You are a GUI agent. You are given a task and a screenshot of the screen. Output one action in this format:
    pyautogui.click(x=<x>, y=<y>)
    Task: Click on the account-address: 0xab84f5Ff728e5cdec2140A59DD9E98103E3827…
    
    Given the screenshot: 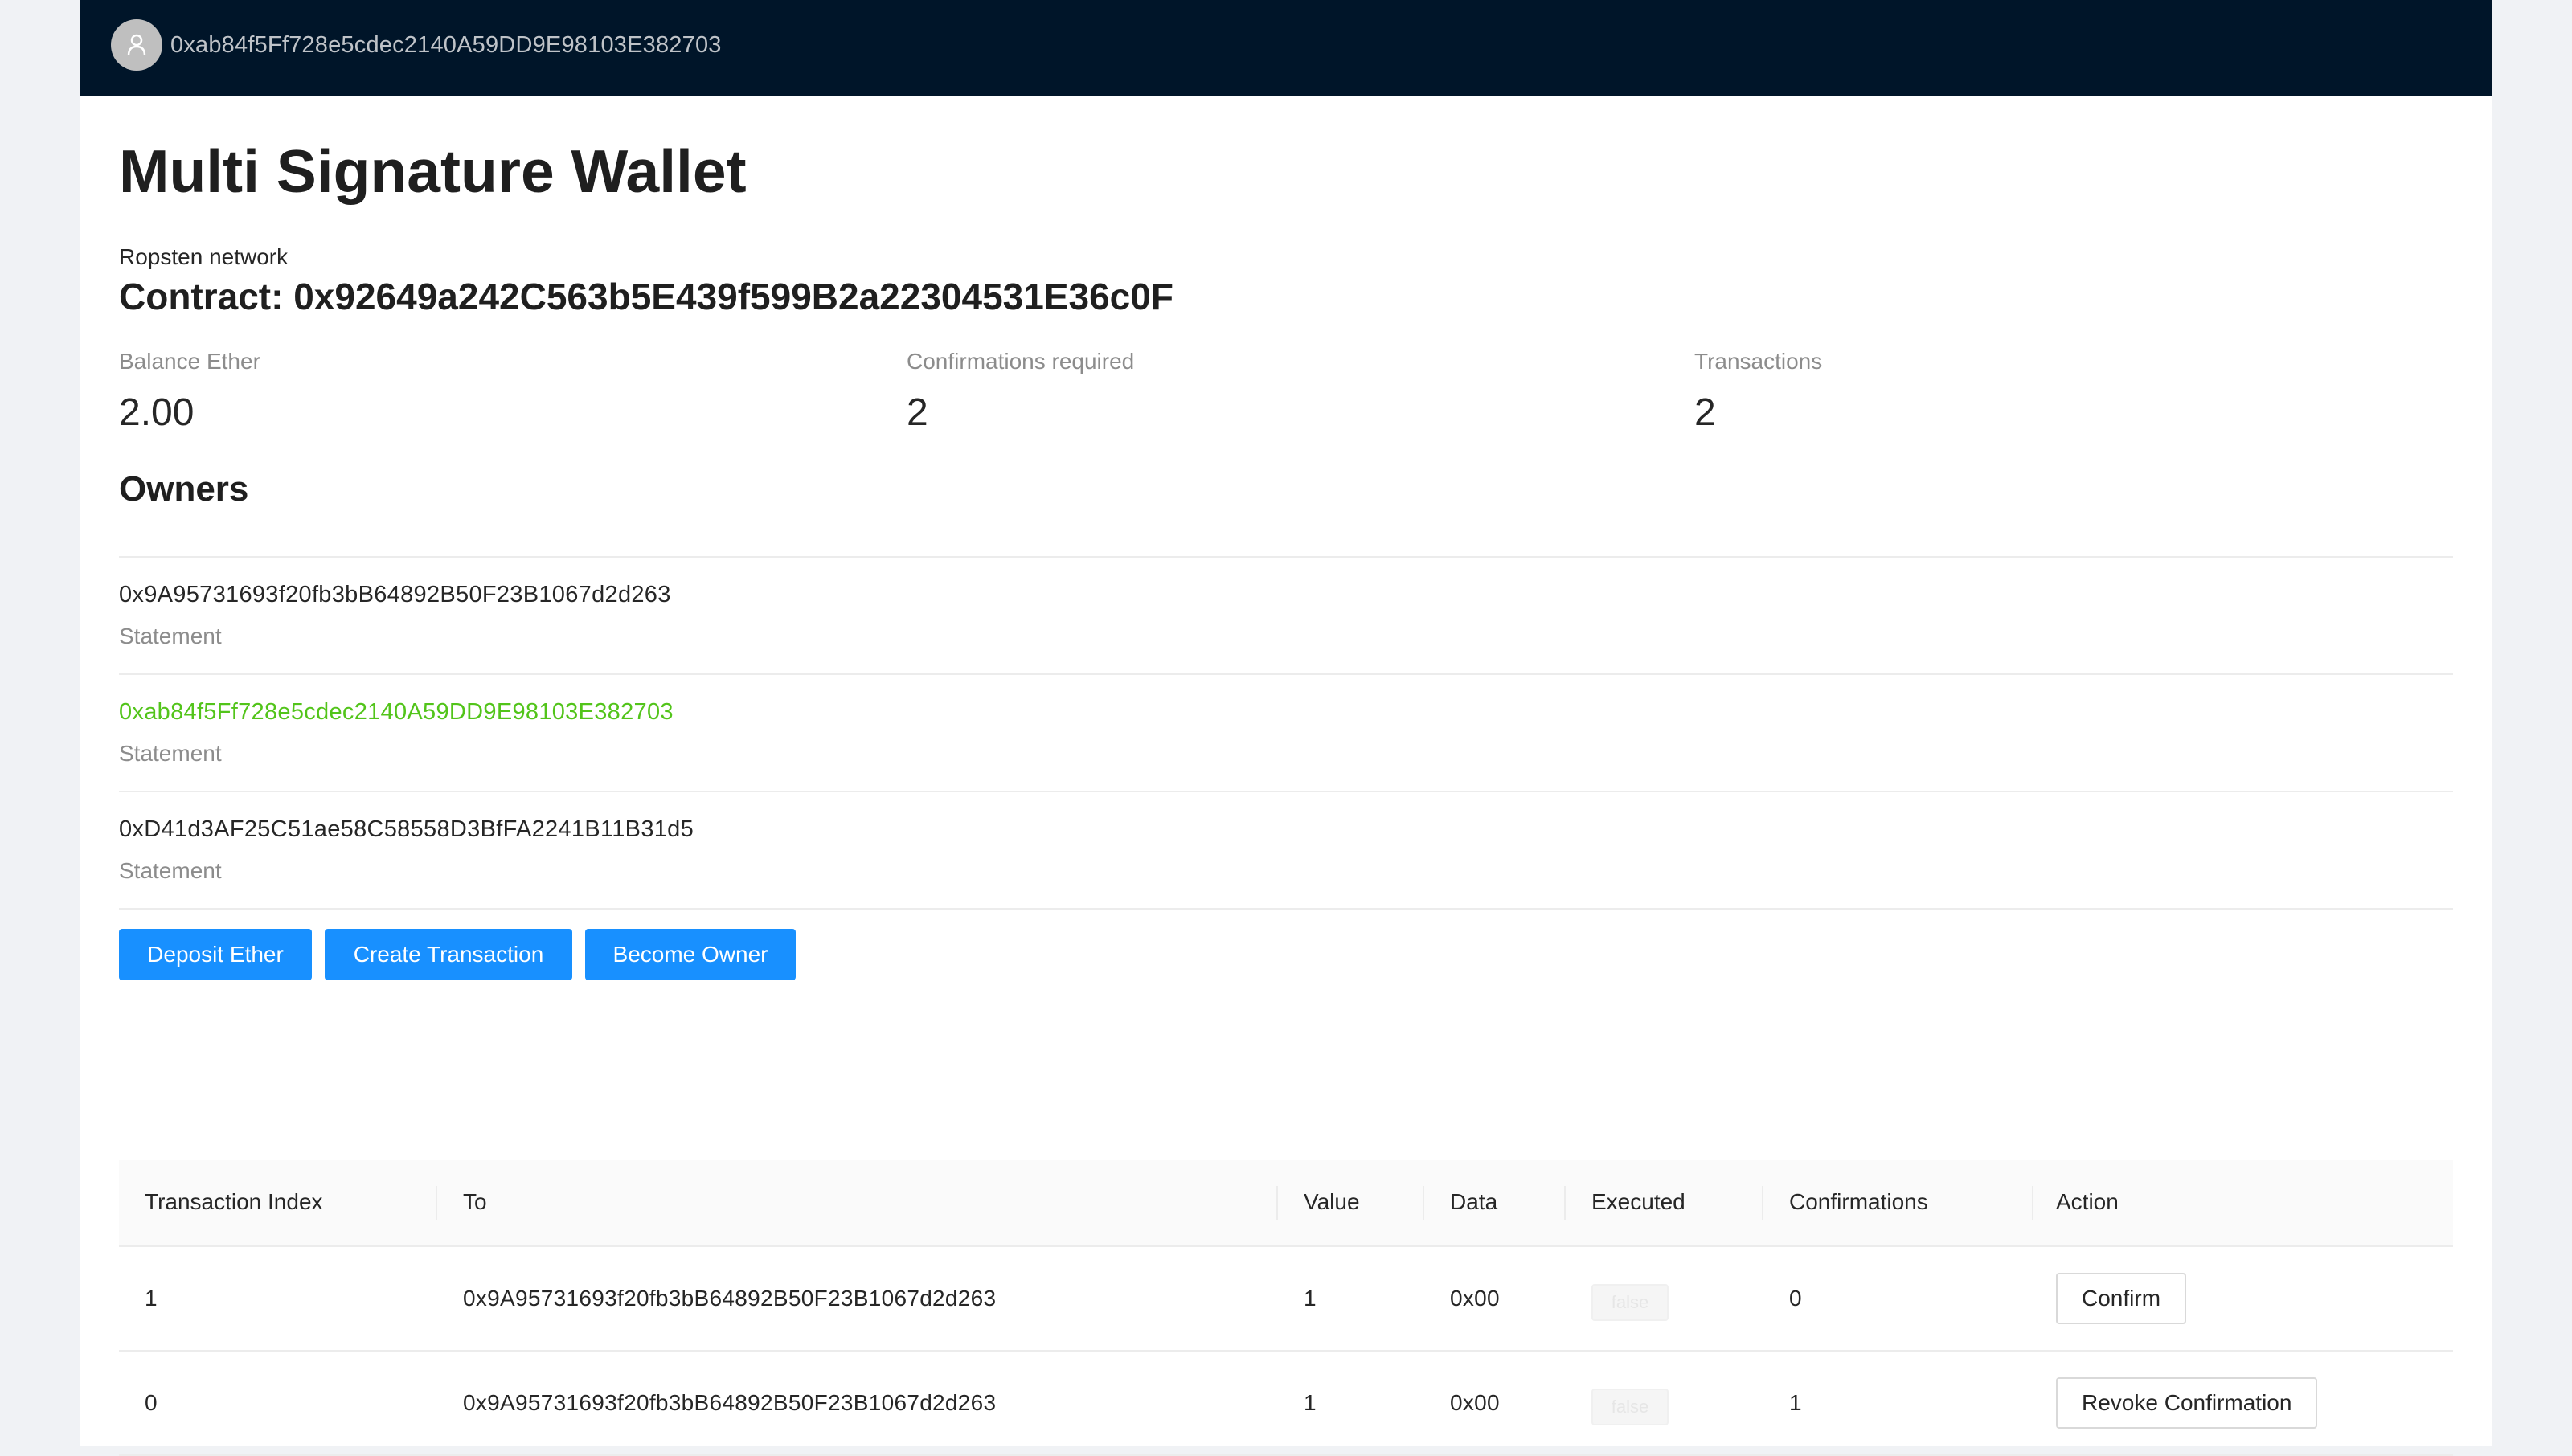 What is the action you would take?
    pyautogui.click(x=446, y=45)
    